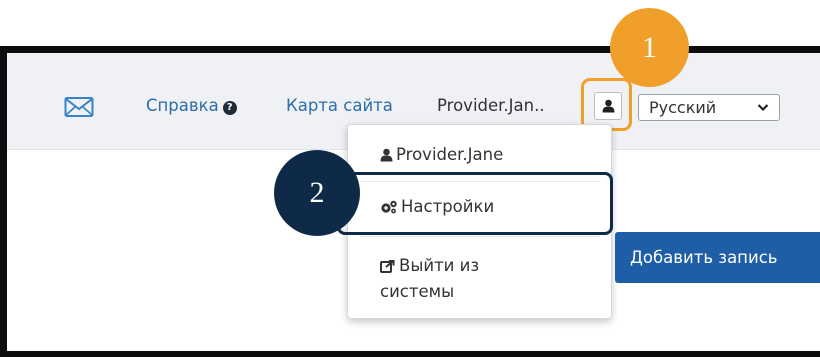 Image resolution: width=820 pixels, height=357 pixels. What do you see at coordinates (429, 279) in the screenshot?
I see `menu-item-logout: Выйти из системы` at bounding box center [429, 279].